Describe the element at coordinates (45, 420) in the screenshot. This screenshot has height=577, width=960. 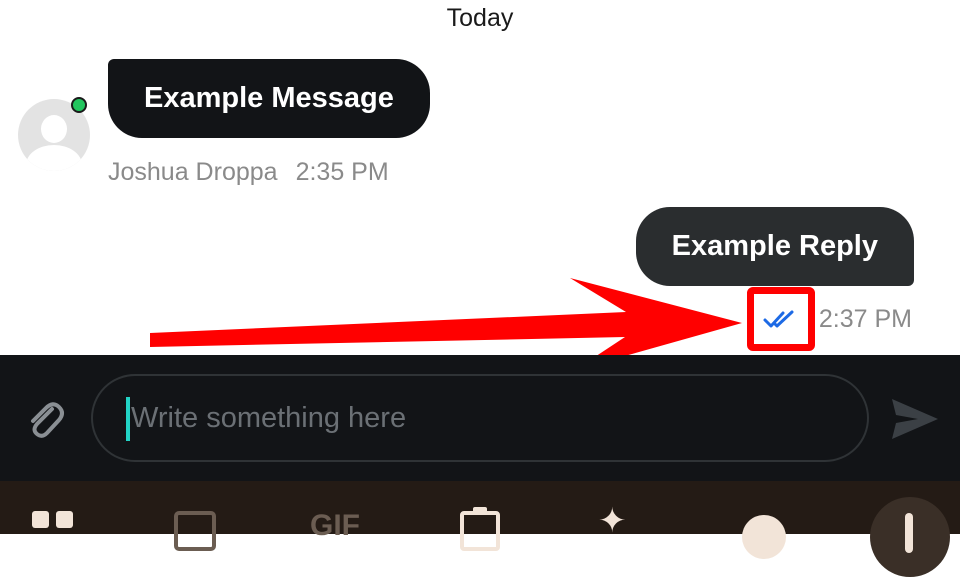
I see `paperclip-icon` at that location.